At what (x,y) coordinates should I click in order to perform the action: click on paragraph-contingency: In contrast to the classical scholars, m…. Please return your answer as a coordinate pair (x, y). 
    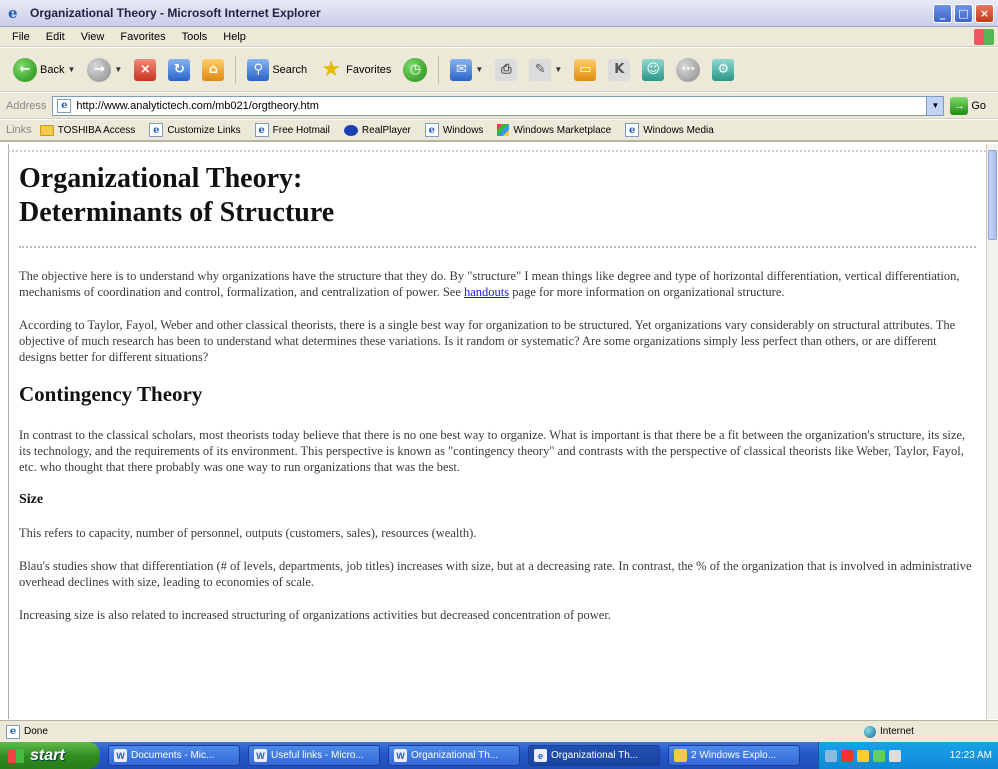
    Looking at the image, I should click on (492, 451).